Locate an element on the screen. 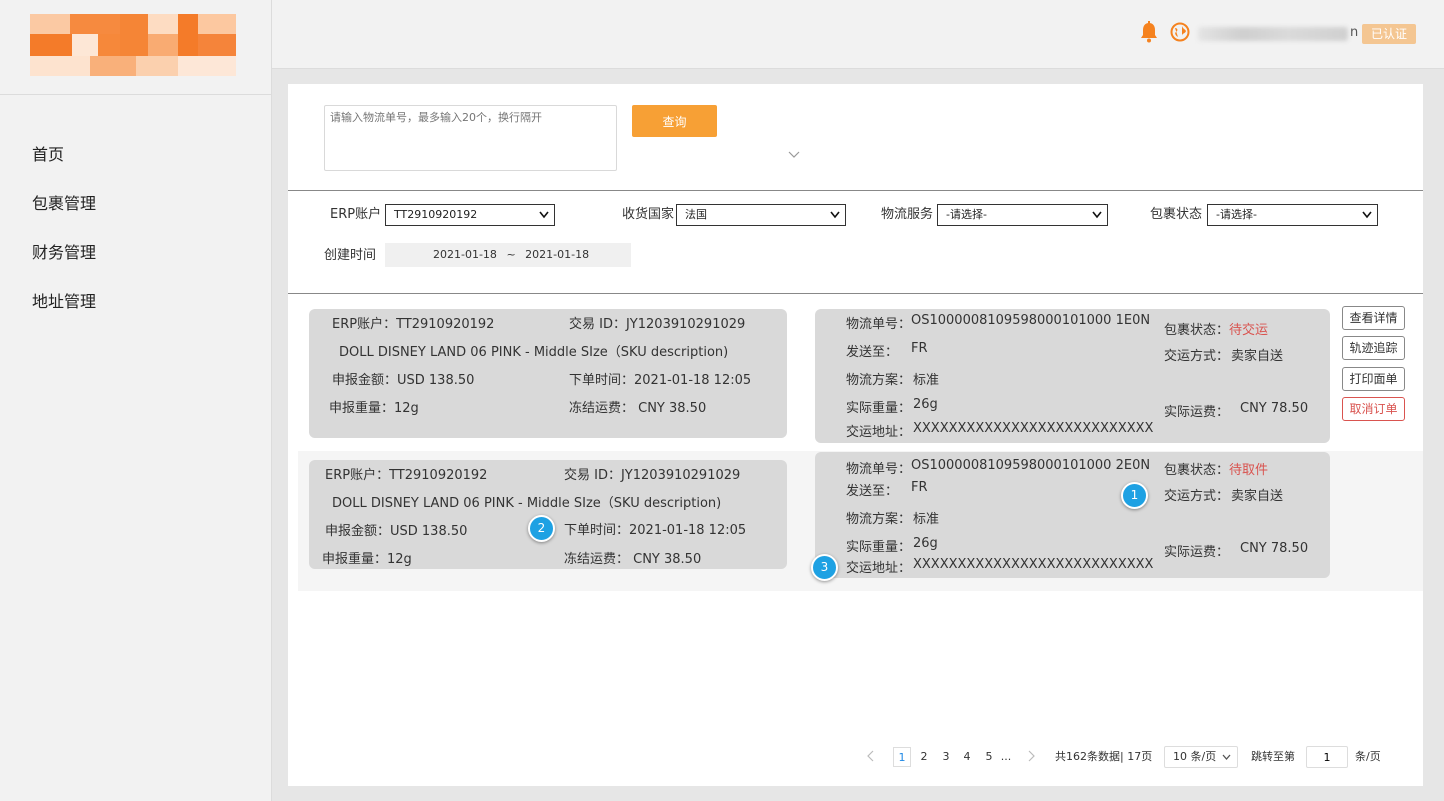 This screenshot has height=801, width=1444. page-4: 4 is located at coordinates (967, 757).